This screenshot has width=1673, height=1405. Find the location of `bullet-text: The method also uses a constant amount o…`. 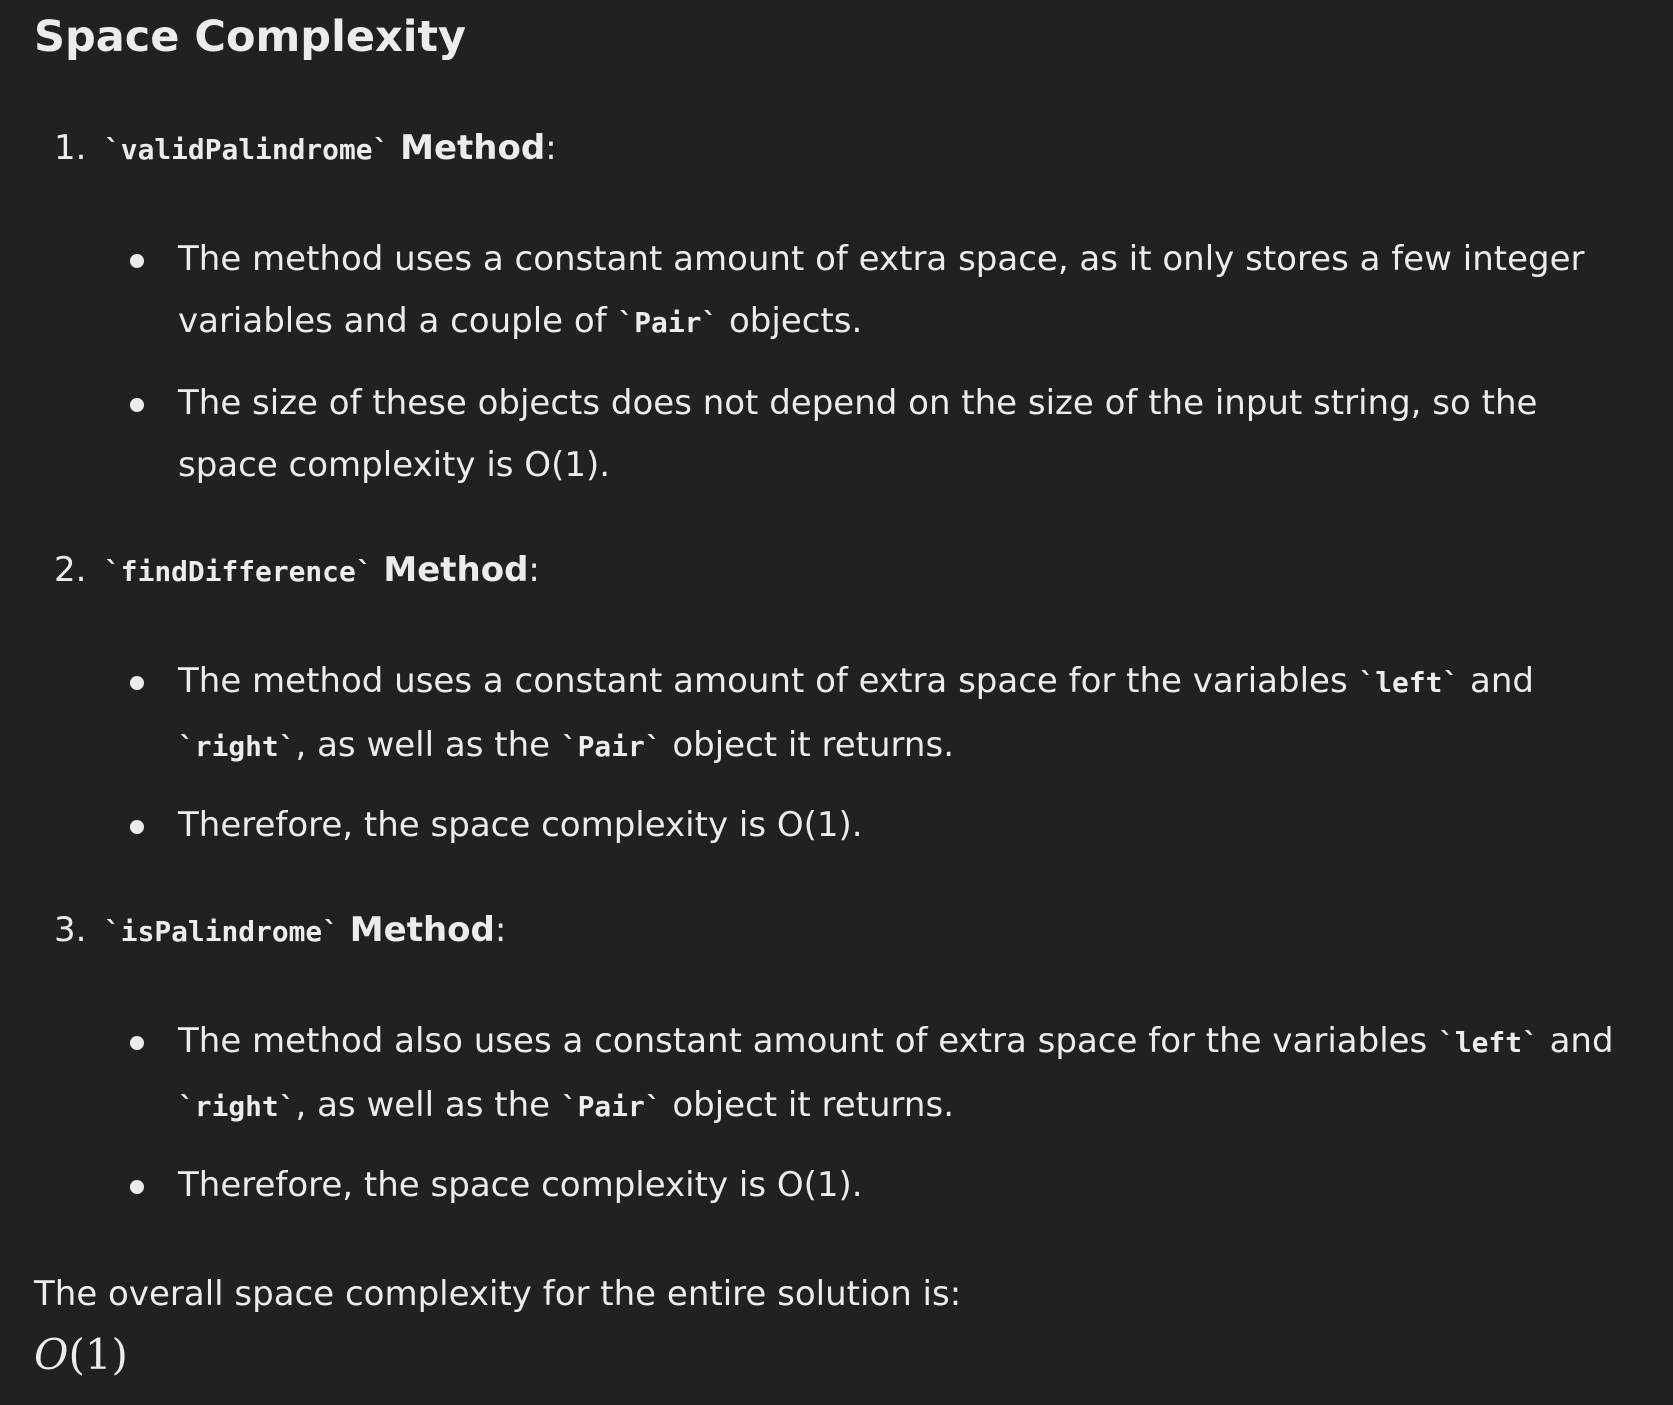

bullet-text: The method also uses a constant amount o… is located at coordinates (896, 1073).